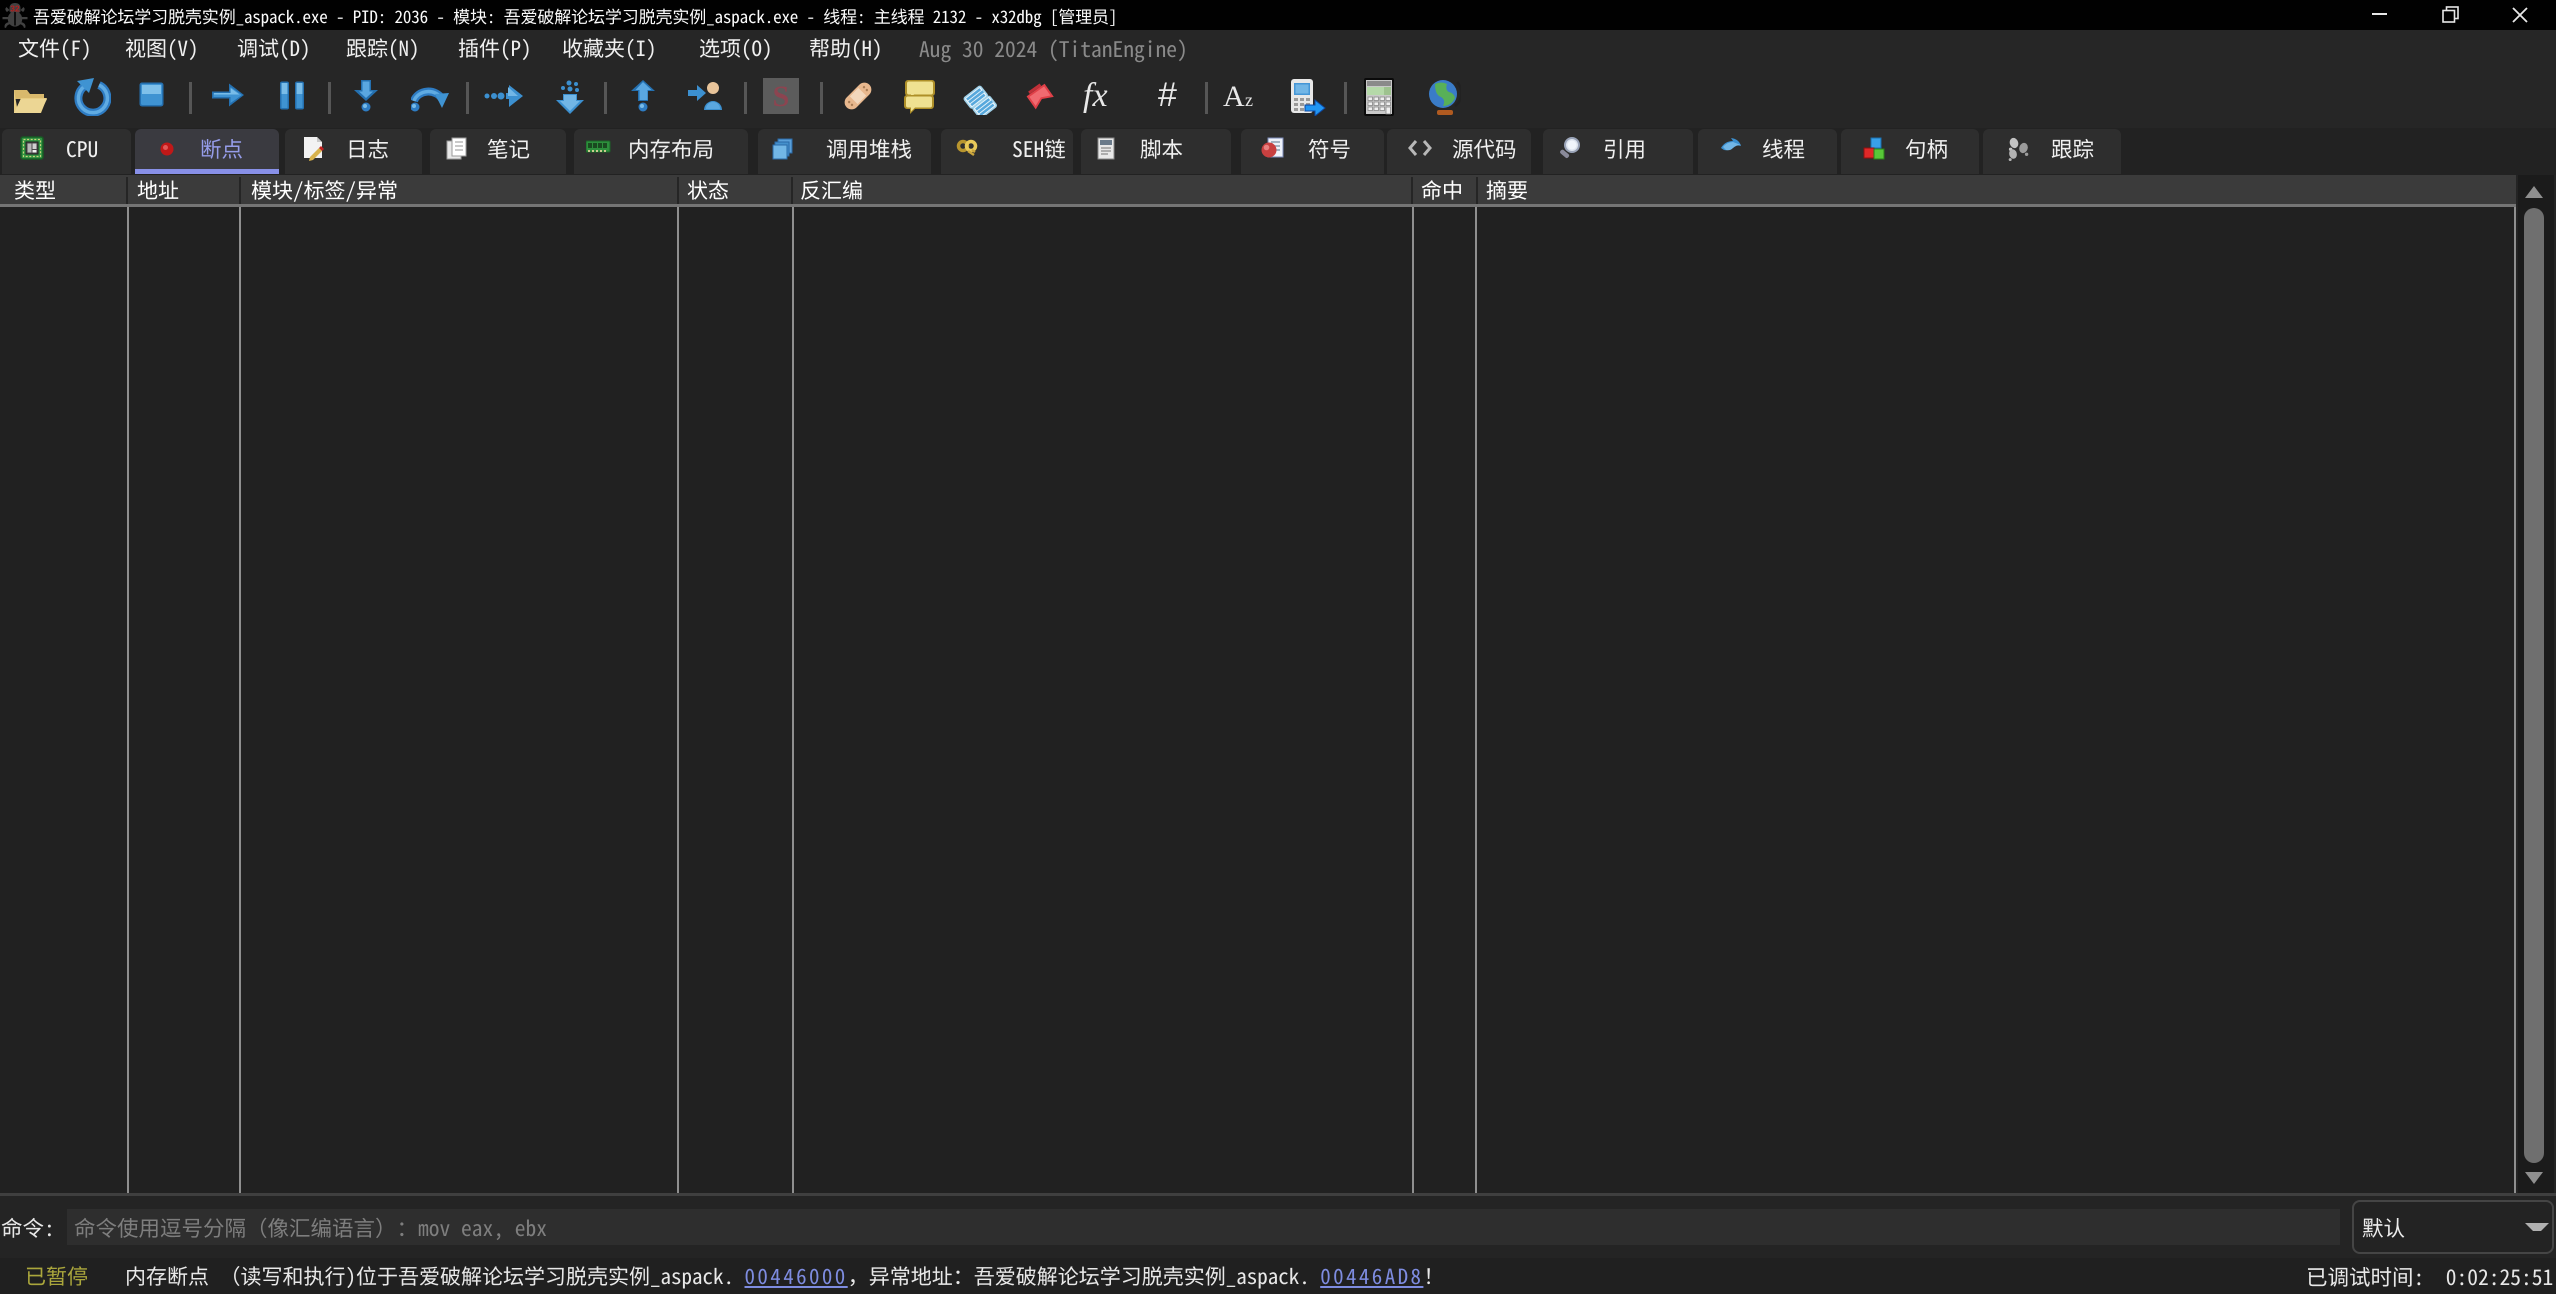 The image size is (2556, 1294). I want to click on svg-text: A, so click(1234, 96).